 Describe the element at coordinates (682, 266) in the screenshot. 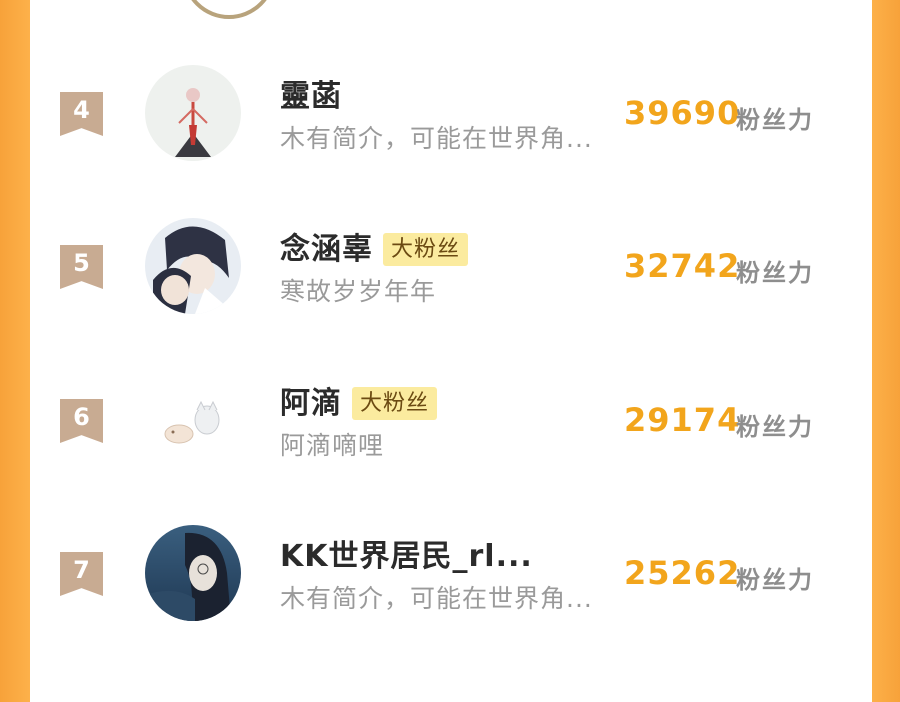

I see `fan-score: 32742` at that location.